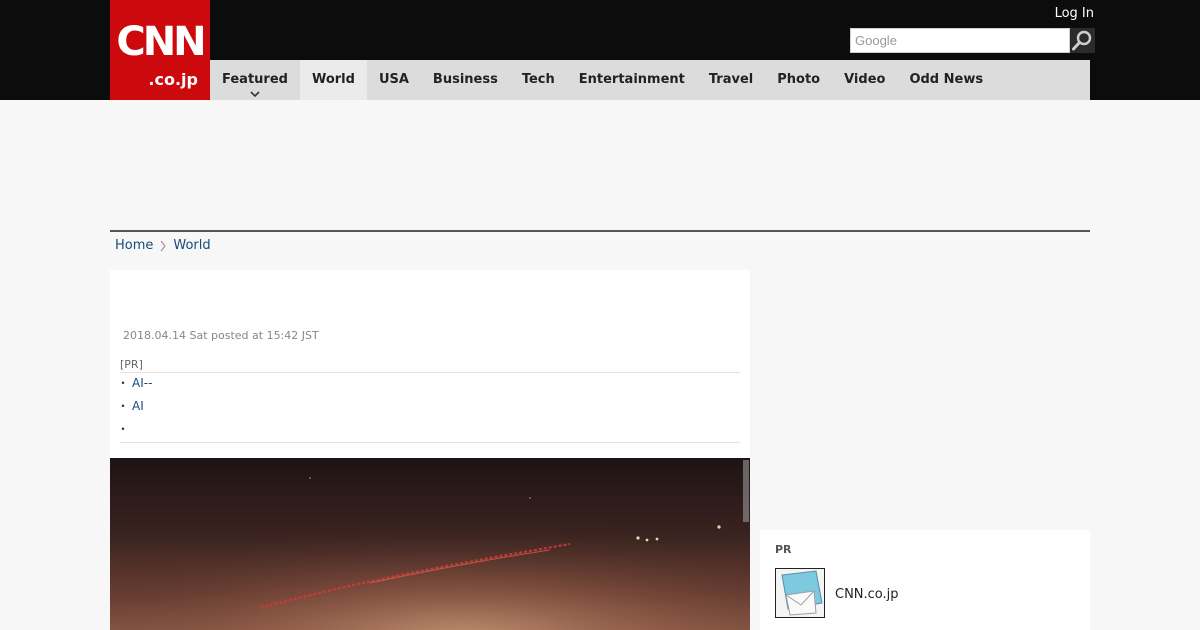 This screenshot has height=630, width=1200. I want to click on logo-main-text: CNN, so click(161, 42).